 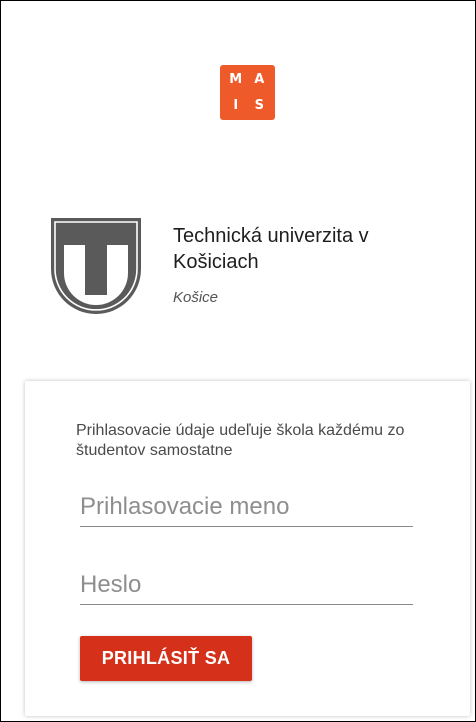 I want to click on university-city: Košice, so click(x=196, y=297).